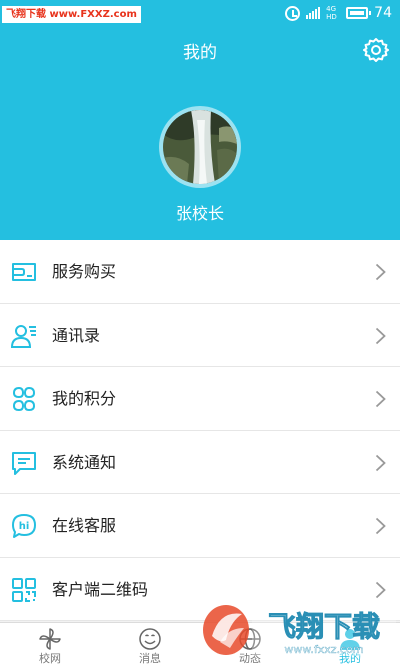 The width and height of the screenshot is (400, 667). I want to click on avatar-image, so click(200, 147).